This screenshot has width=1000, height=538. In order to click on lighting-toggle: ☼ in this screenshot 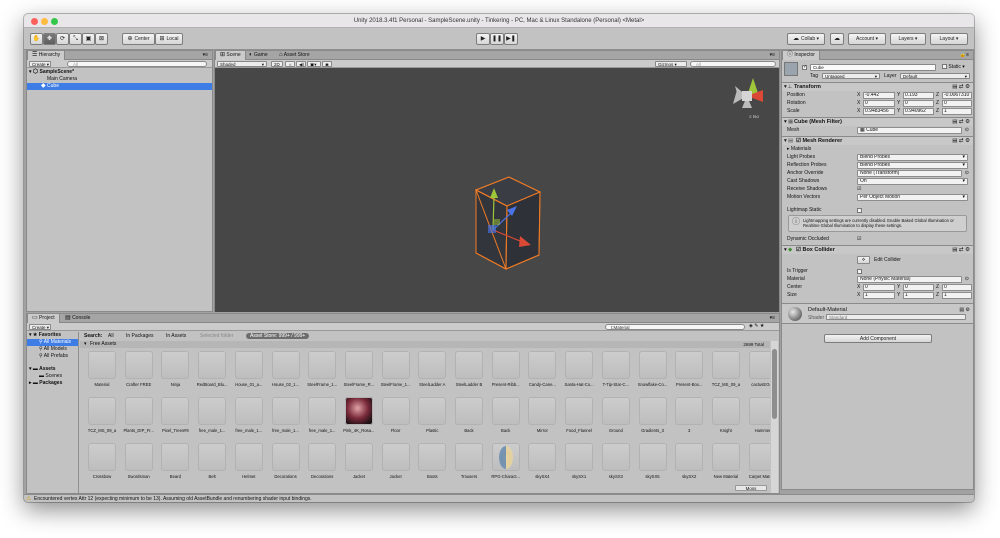, I will do `click(290, 64)`.